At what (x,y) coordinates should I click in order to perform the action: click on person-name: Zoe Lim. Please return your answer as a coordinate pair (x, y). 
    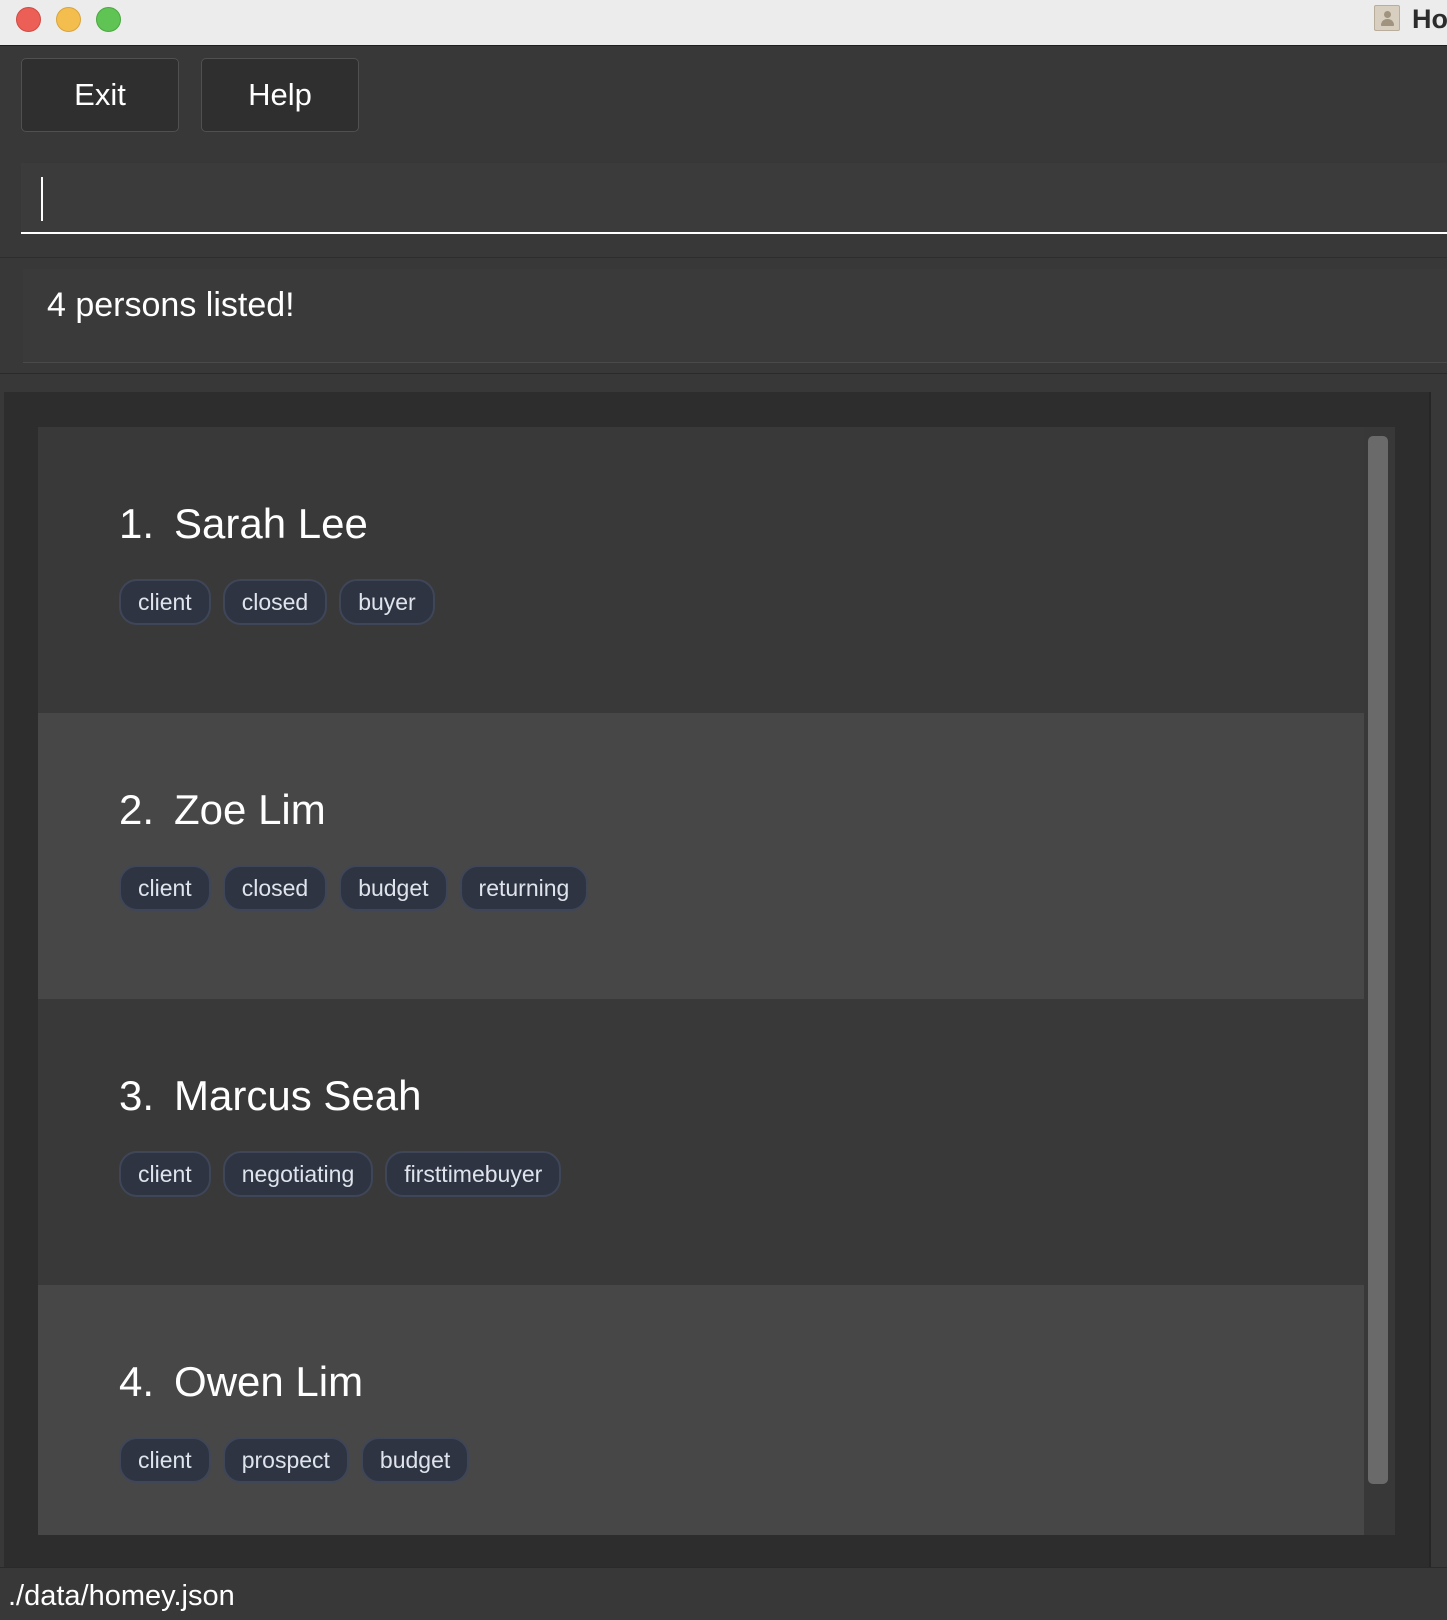
    Looking at the image, I should click on (250, 809).